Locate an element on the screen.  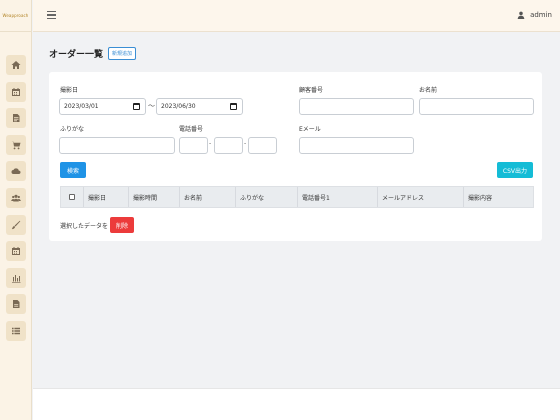
table-header-cell: 電話番号1 is located at coordinates (337, 197).